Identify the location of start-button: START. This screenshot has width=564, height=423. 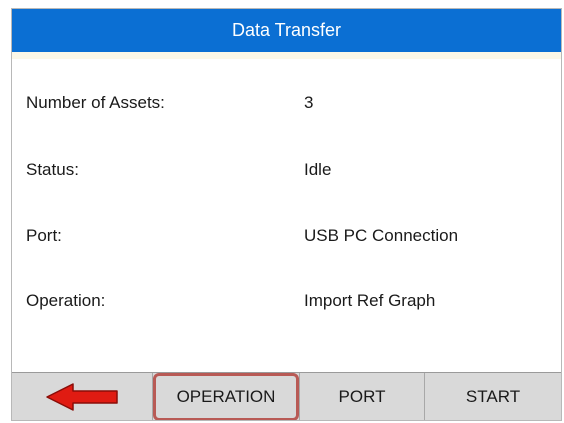
(493, 396).